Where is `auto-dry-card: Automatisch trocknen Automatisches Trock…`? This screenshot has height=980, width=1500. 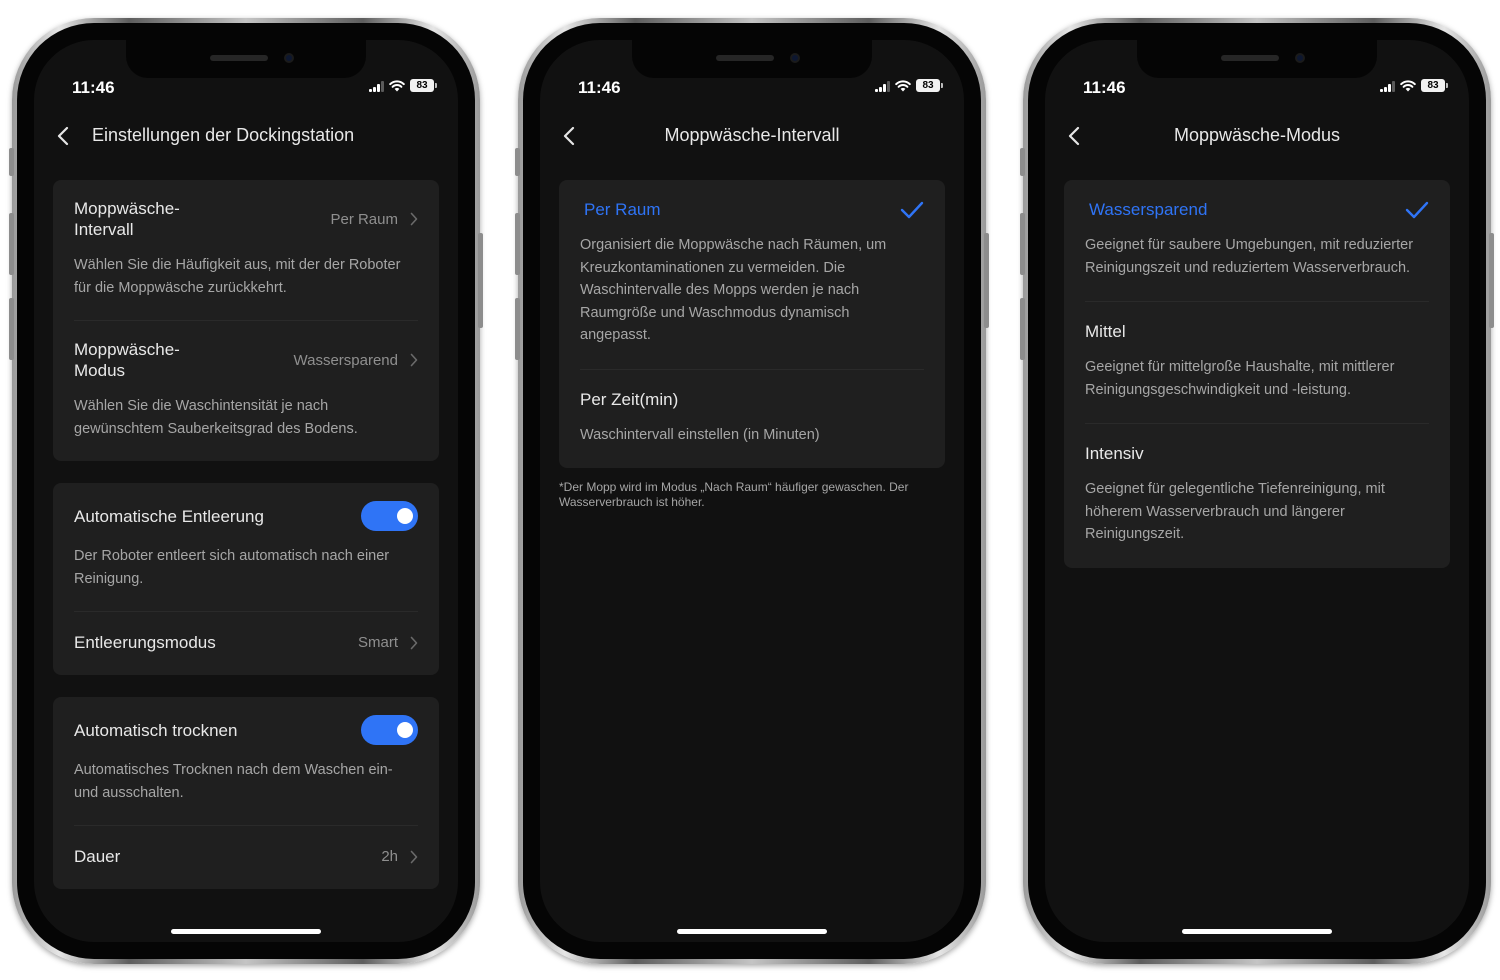 auto-dry-card: Automatisch trocknen Automatisches Trock… is located at coordinates (246, 793).